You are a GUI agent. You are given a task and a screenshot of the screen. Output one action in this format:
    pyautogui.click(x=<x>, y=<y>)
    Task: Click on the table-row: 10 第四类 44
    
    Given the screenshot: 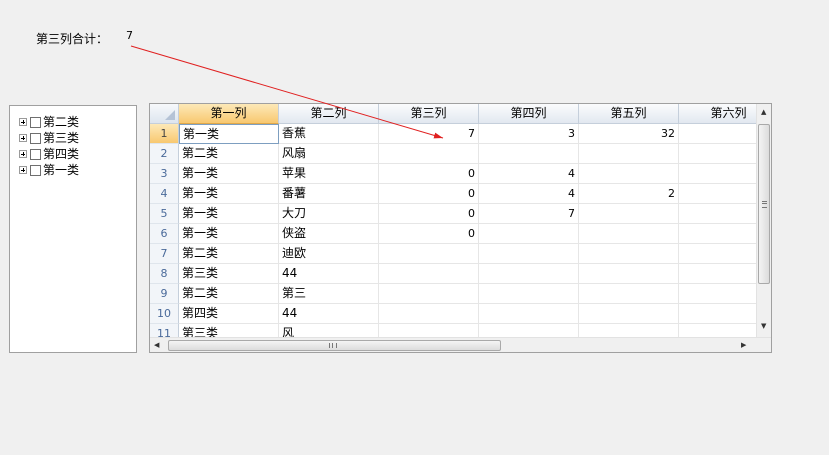 What is the action you would take?
    pyautogui.click(x=460, y=314)
    